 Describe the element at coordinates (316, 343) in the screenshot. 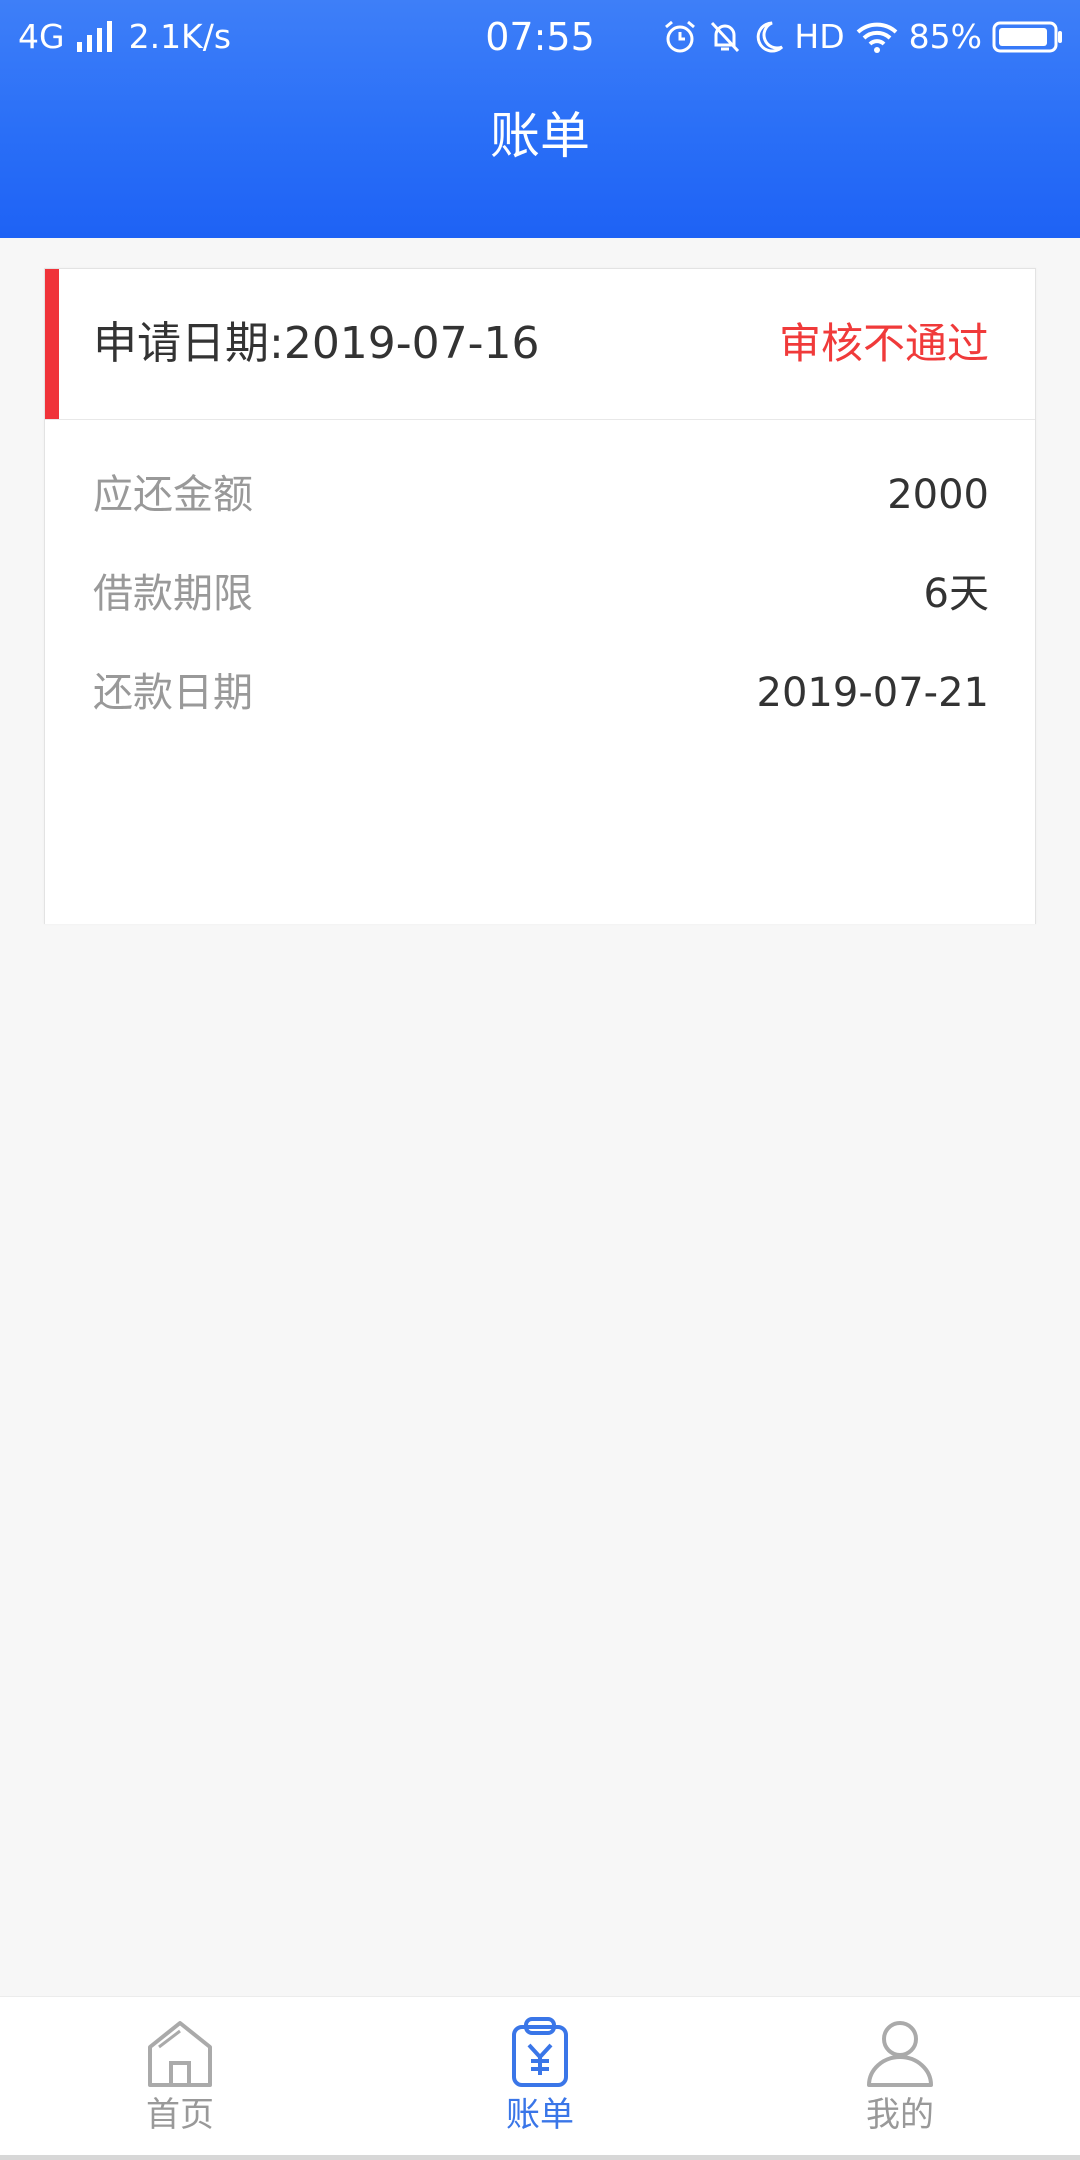

I see `apply-date: 申请日期:2019-07-16` at that location.